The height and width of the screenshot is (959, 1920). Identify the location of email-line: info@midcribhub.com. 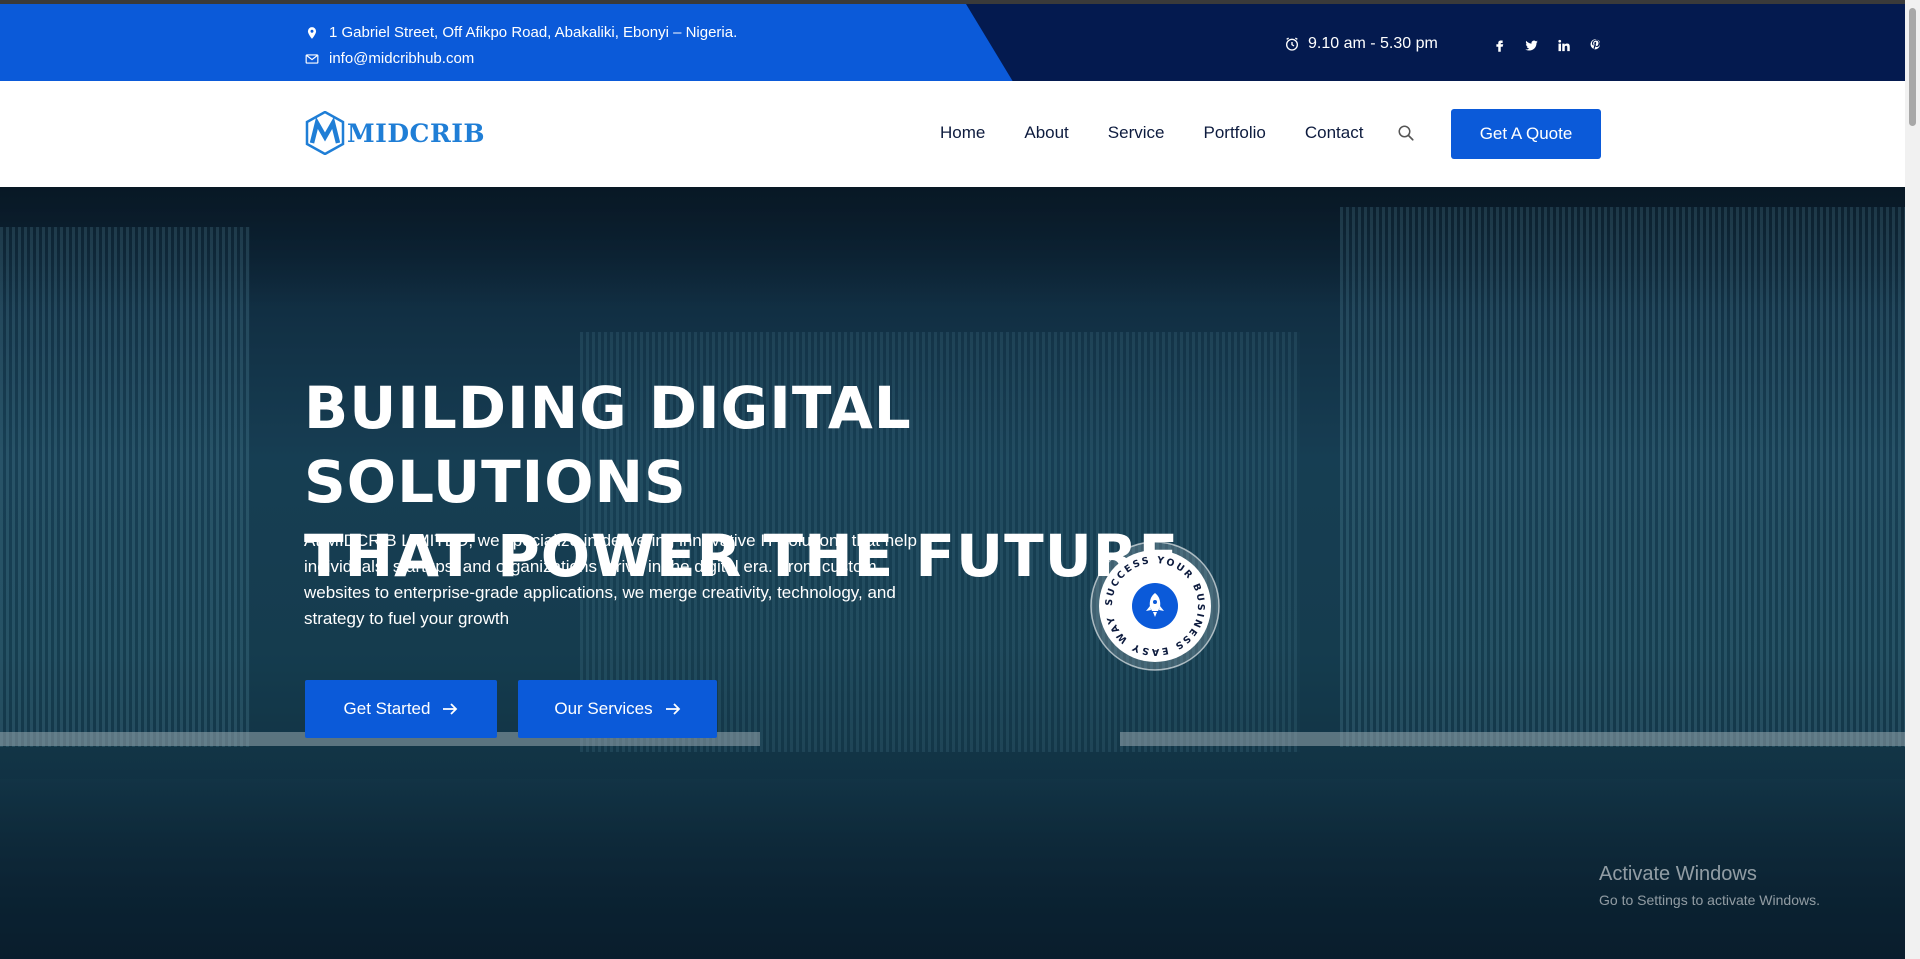
(389, 58).